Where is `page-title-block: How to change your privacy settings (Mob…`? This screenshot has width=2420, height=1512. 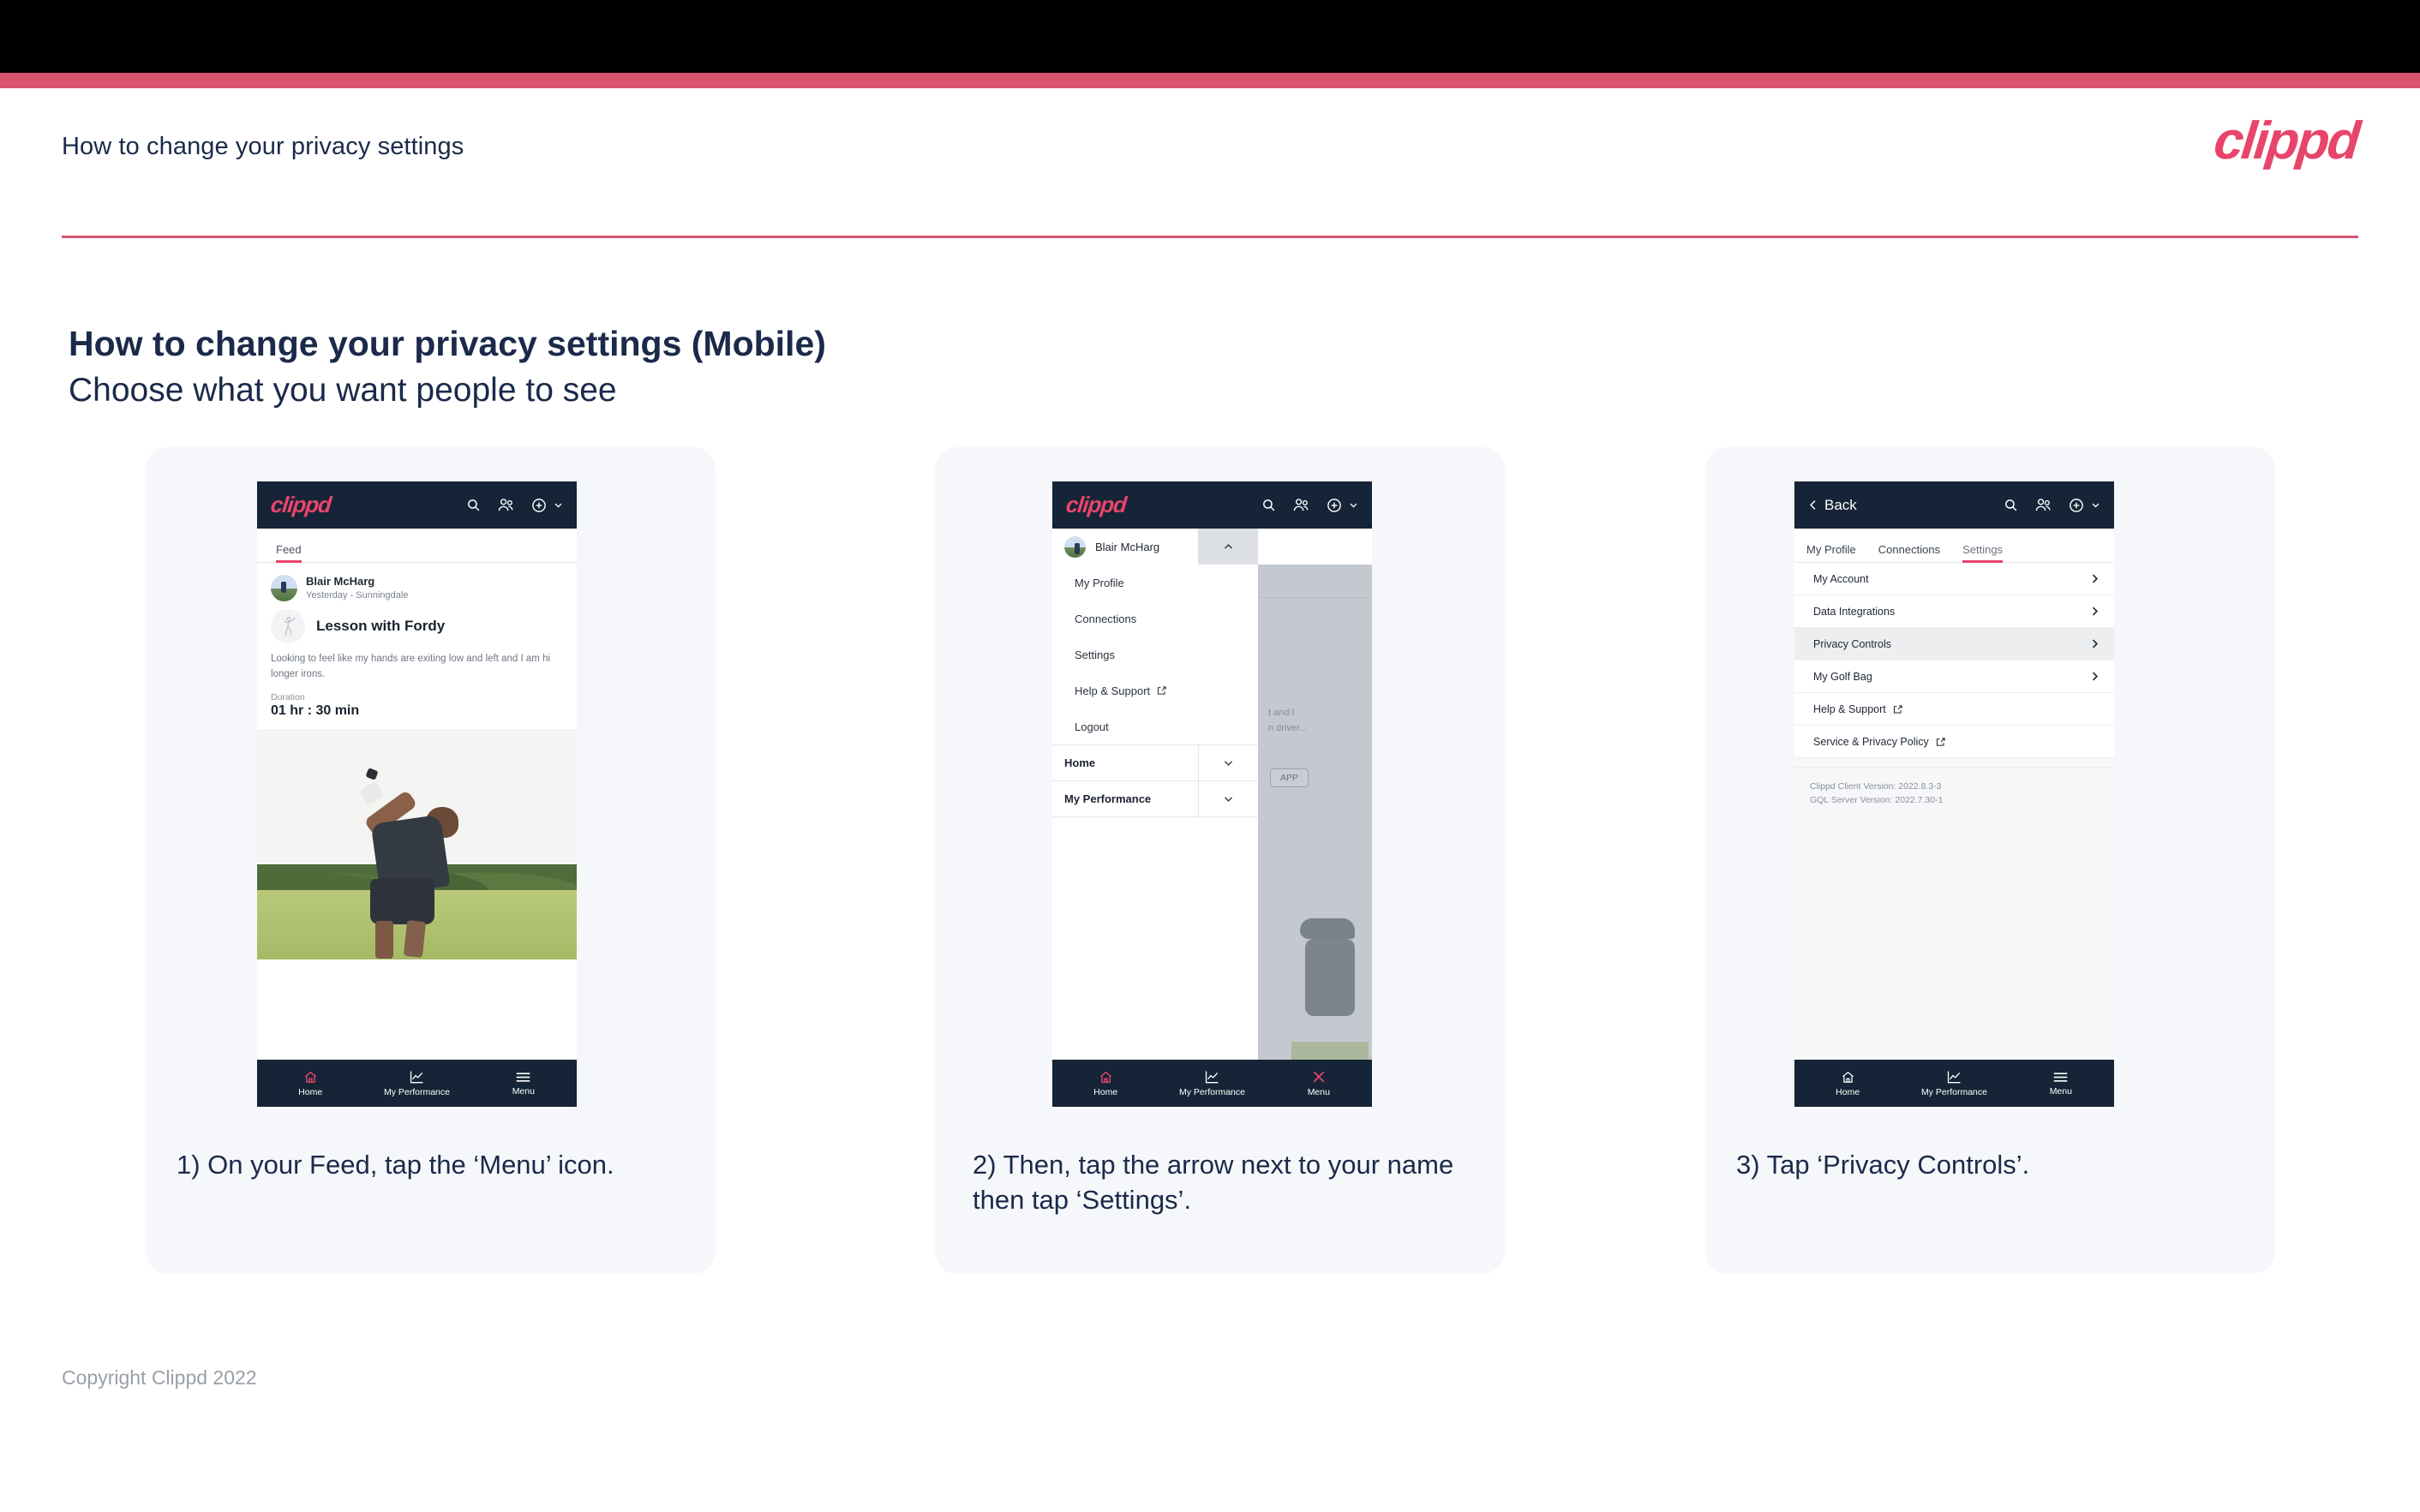 page-title-block: How to change your privacy settings (Mob… is located at coordinates (448, 366).